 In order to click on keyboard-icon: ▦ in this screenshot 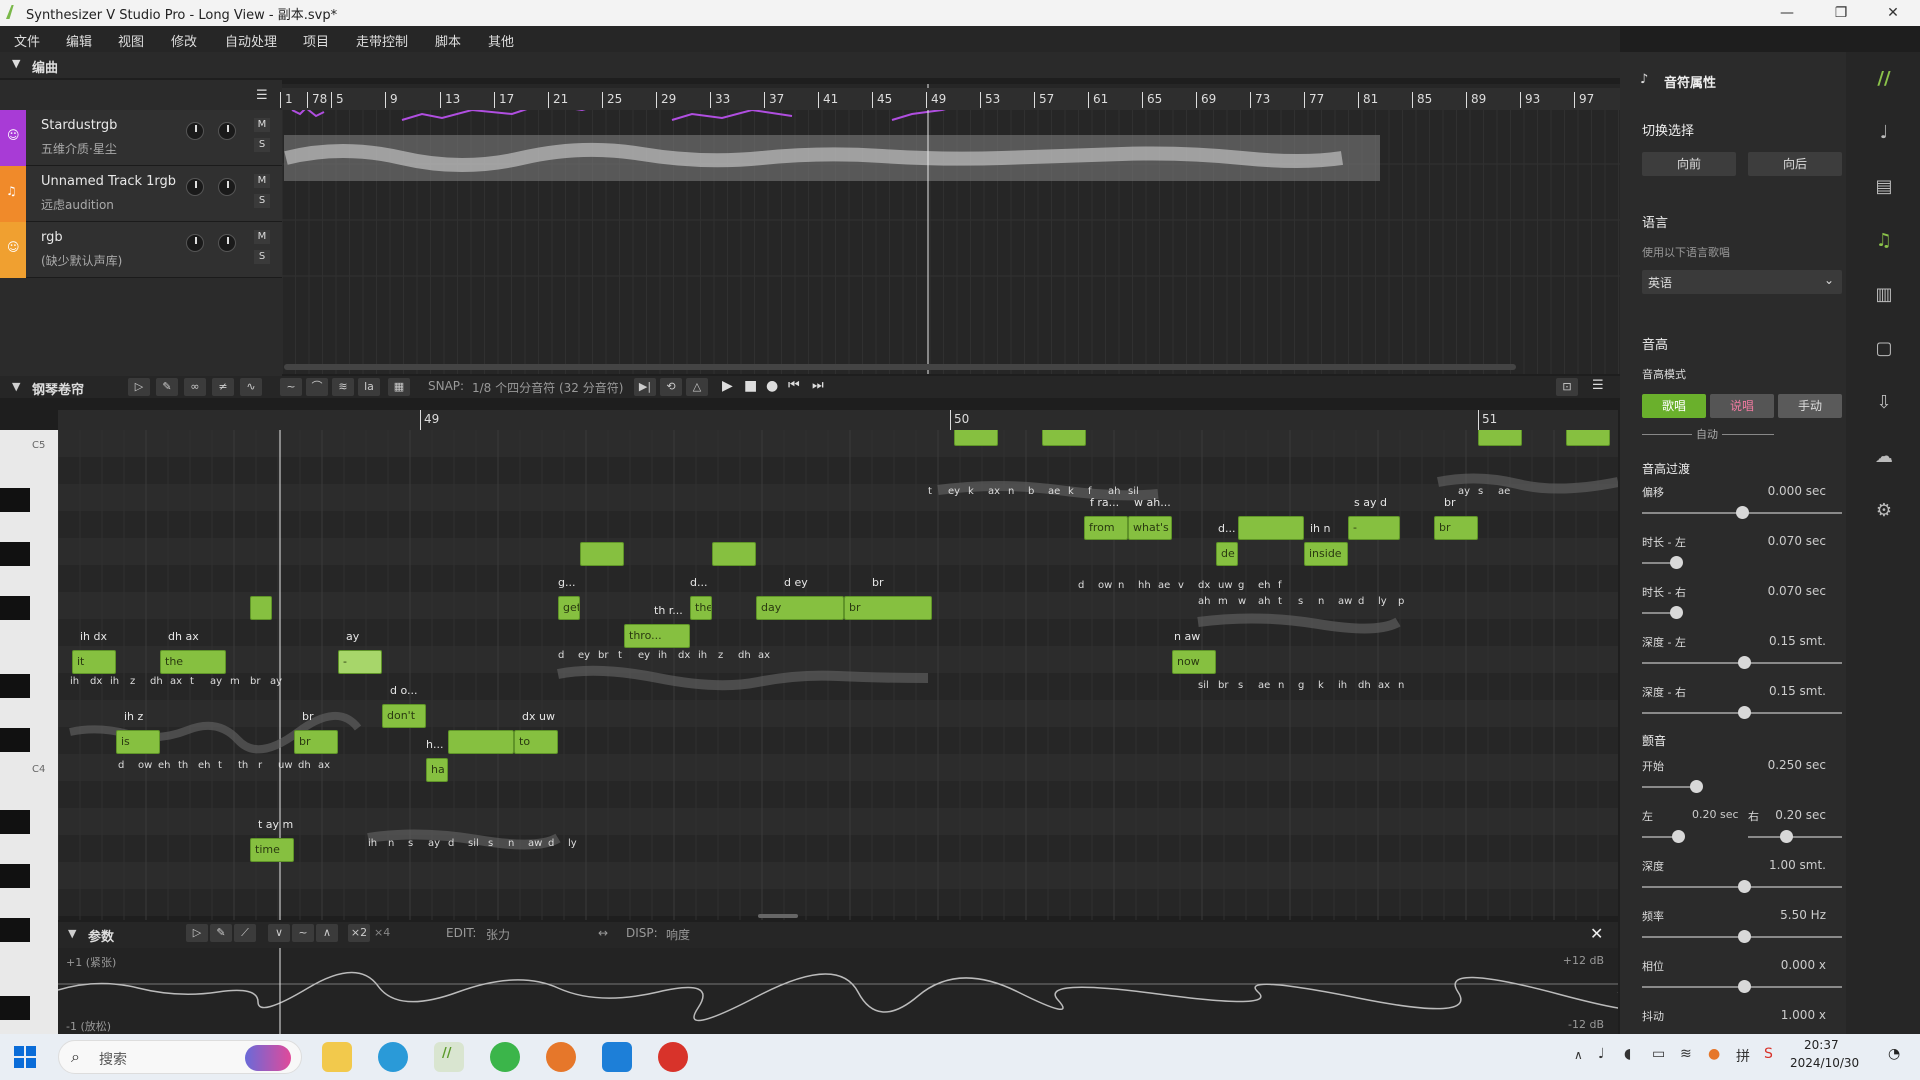, I will do `click(399, 387)`.